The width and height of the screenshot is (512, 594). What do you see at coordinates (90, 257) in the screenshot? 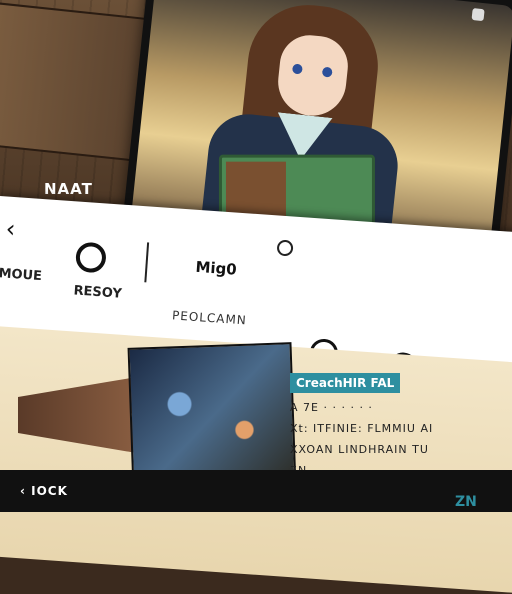
I see `search-icon` at bounding box center [90, 257].